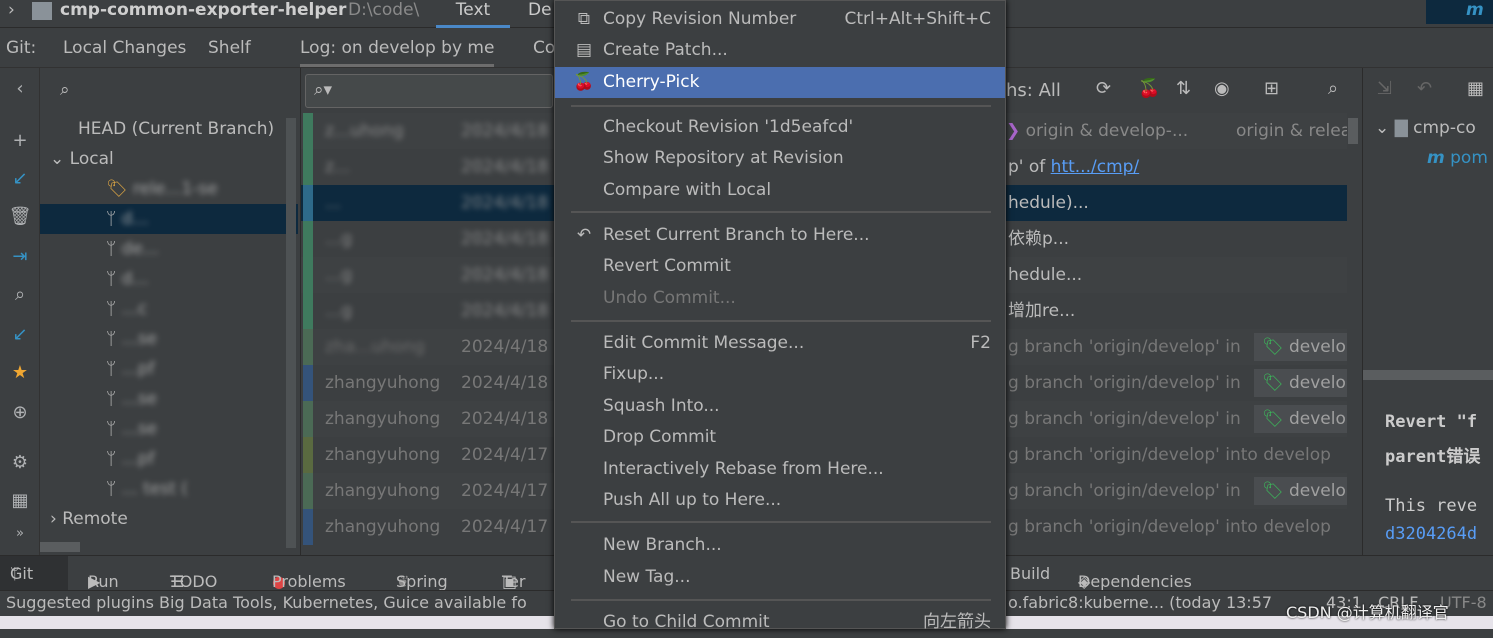 This screenshot has width=1493, height=638. What do you see at coordinates (1149, 88) in the screenshot?
I see `cherry-pick-icon: 🍒` at bounding box center [1149, 88].